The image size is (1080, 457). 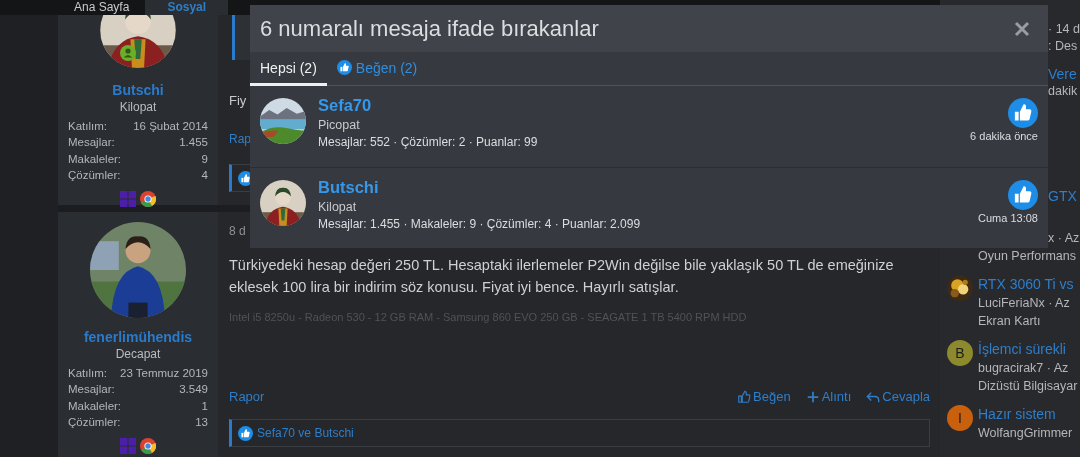 What do you see at coordinates (187, 7) in the screenshot?
I see `nav-tab: Sosyal` at bounding box center [187, 7].